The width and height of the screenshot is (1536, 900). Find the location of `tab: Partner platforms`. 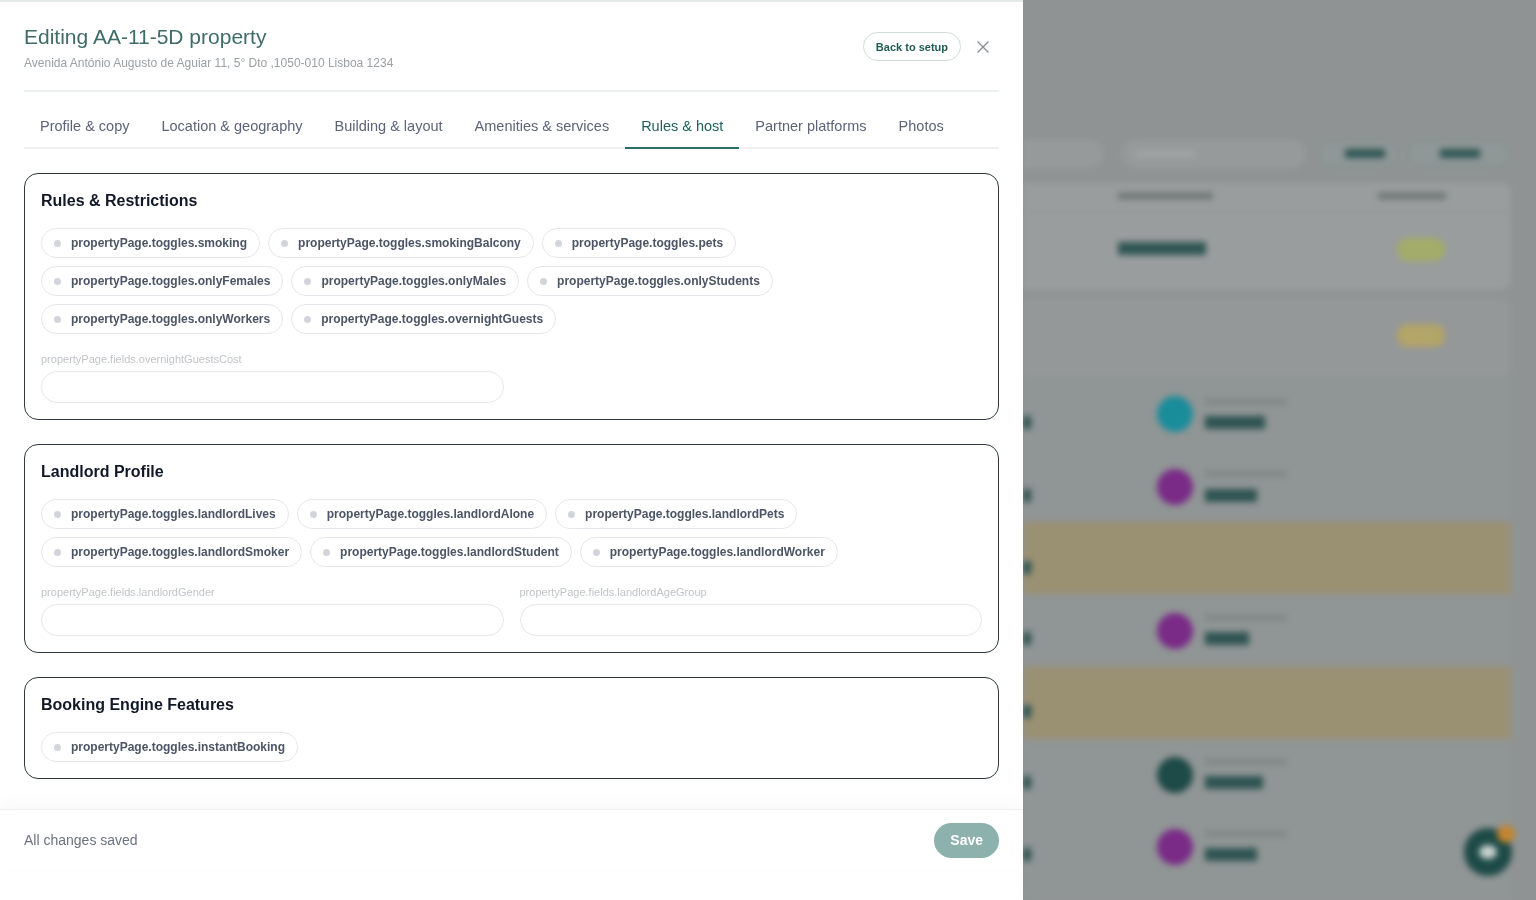

tab: Partner platforms is located at coordinates (811, 128).